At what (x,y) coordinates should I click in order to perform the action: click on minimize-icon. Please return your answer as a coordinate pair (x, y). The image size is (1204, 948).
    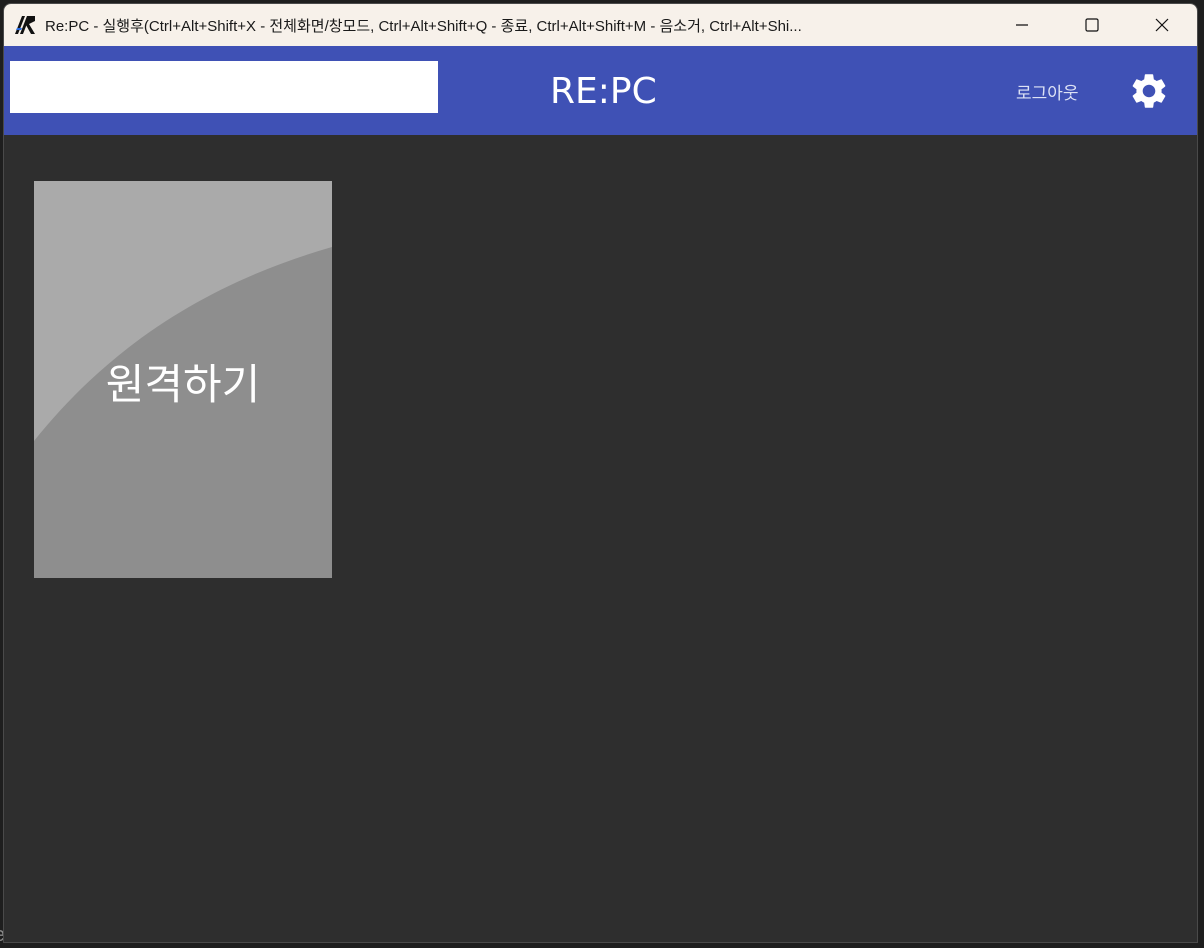
    Looking at the image, I should click on (1022, 25).